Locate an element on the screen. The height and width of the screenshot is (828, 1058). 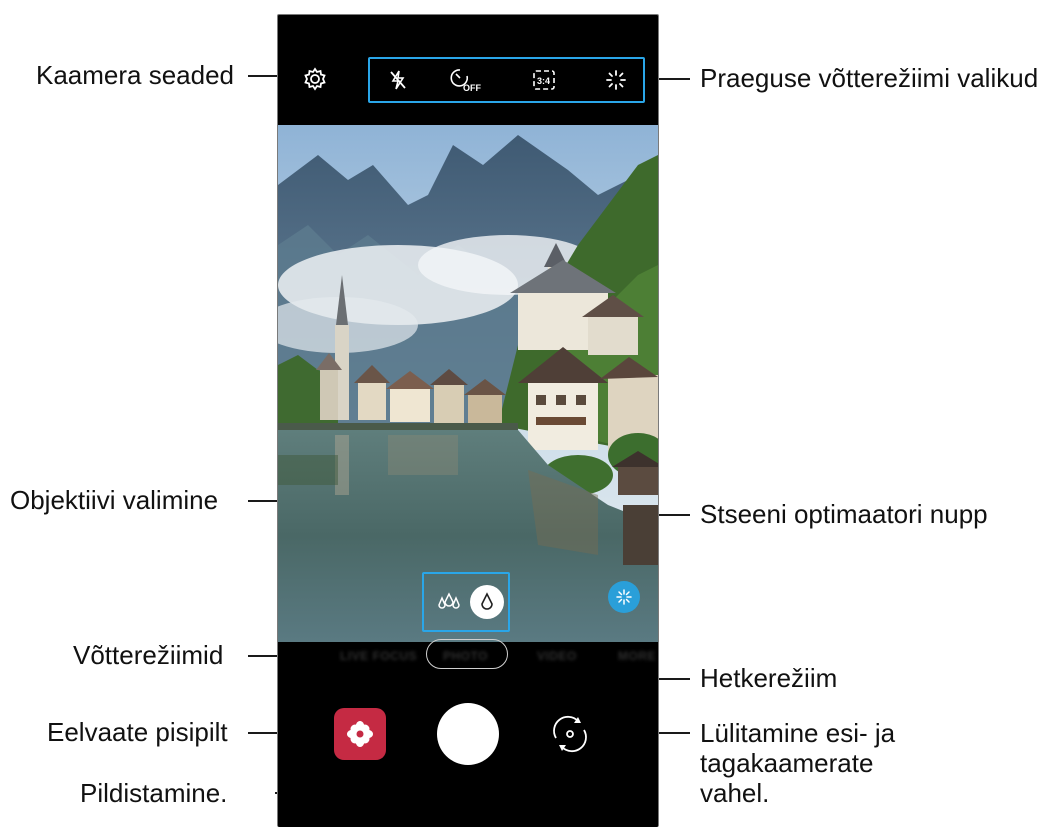
switch-camera-icon is located at coordinates (570, 734).